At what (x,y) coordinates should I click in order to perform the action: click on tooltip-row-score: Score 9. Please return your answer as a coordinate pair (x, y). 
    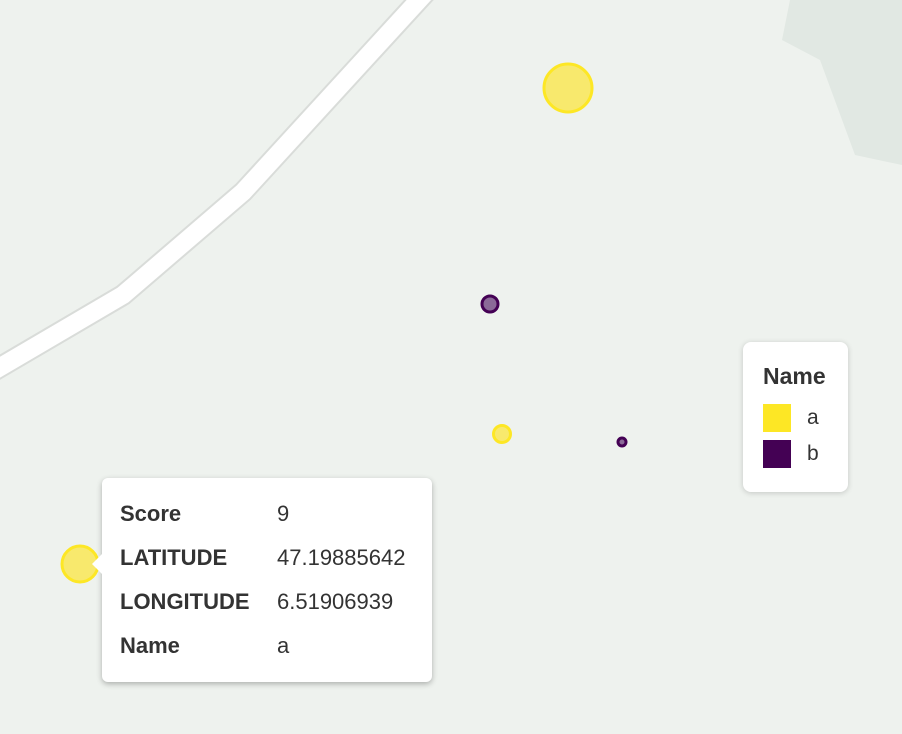
    Looking at the image, I should click on (276, 514).